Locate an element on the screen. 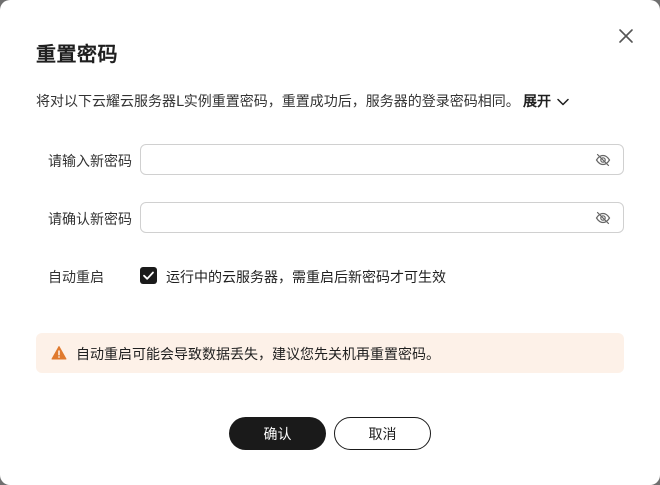 The height and width of the screenshot is (485, 660). check-icon is located at coordinates (148, 275).